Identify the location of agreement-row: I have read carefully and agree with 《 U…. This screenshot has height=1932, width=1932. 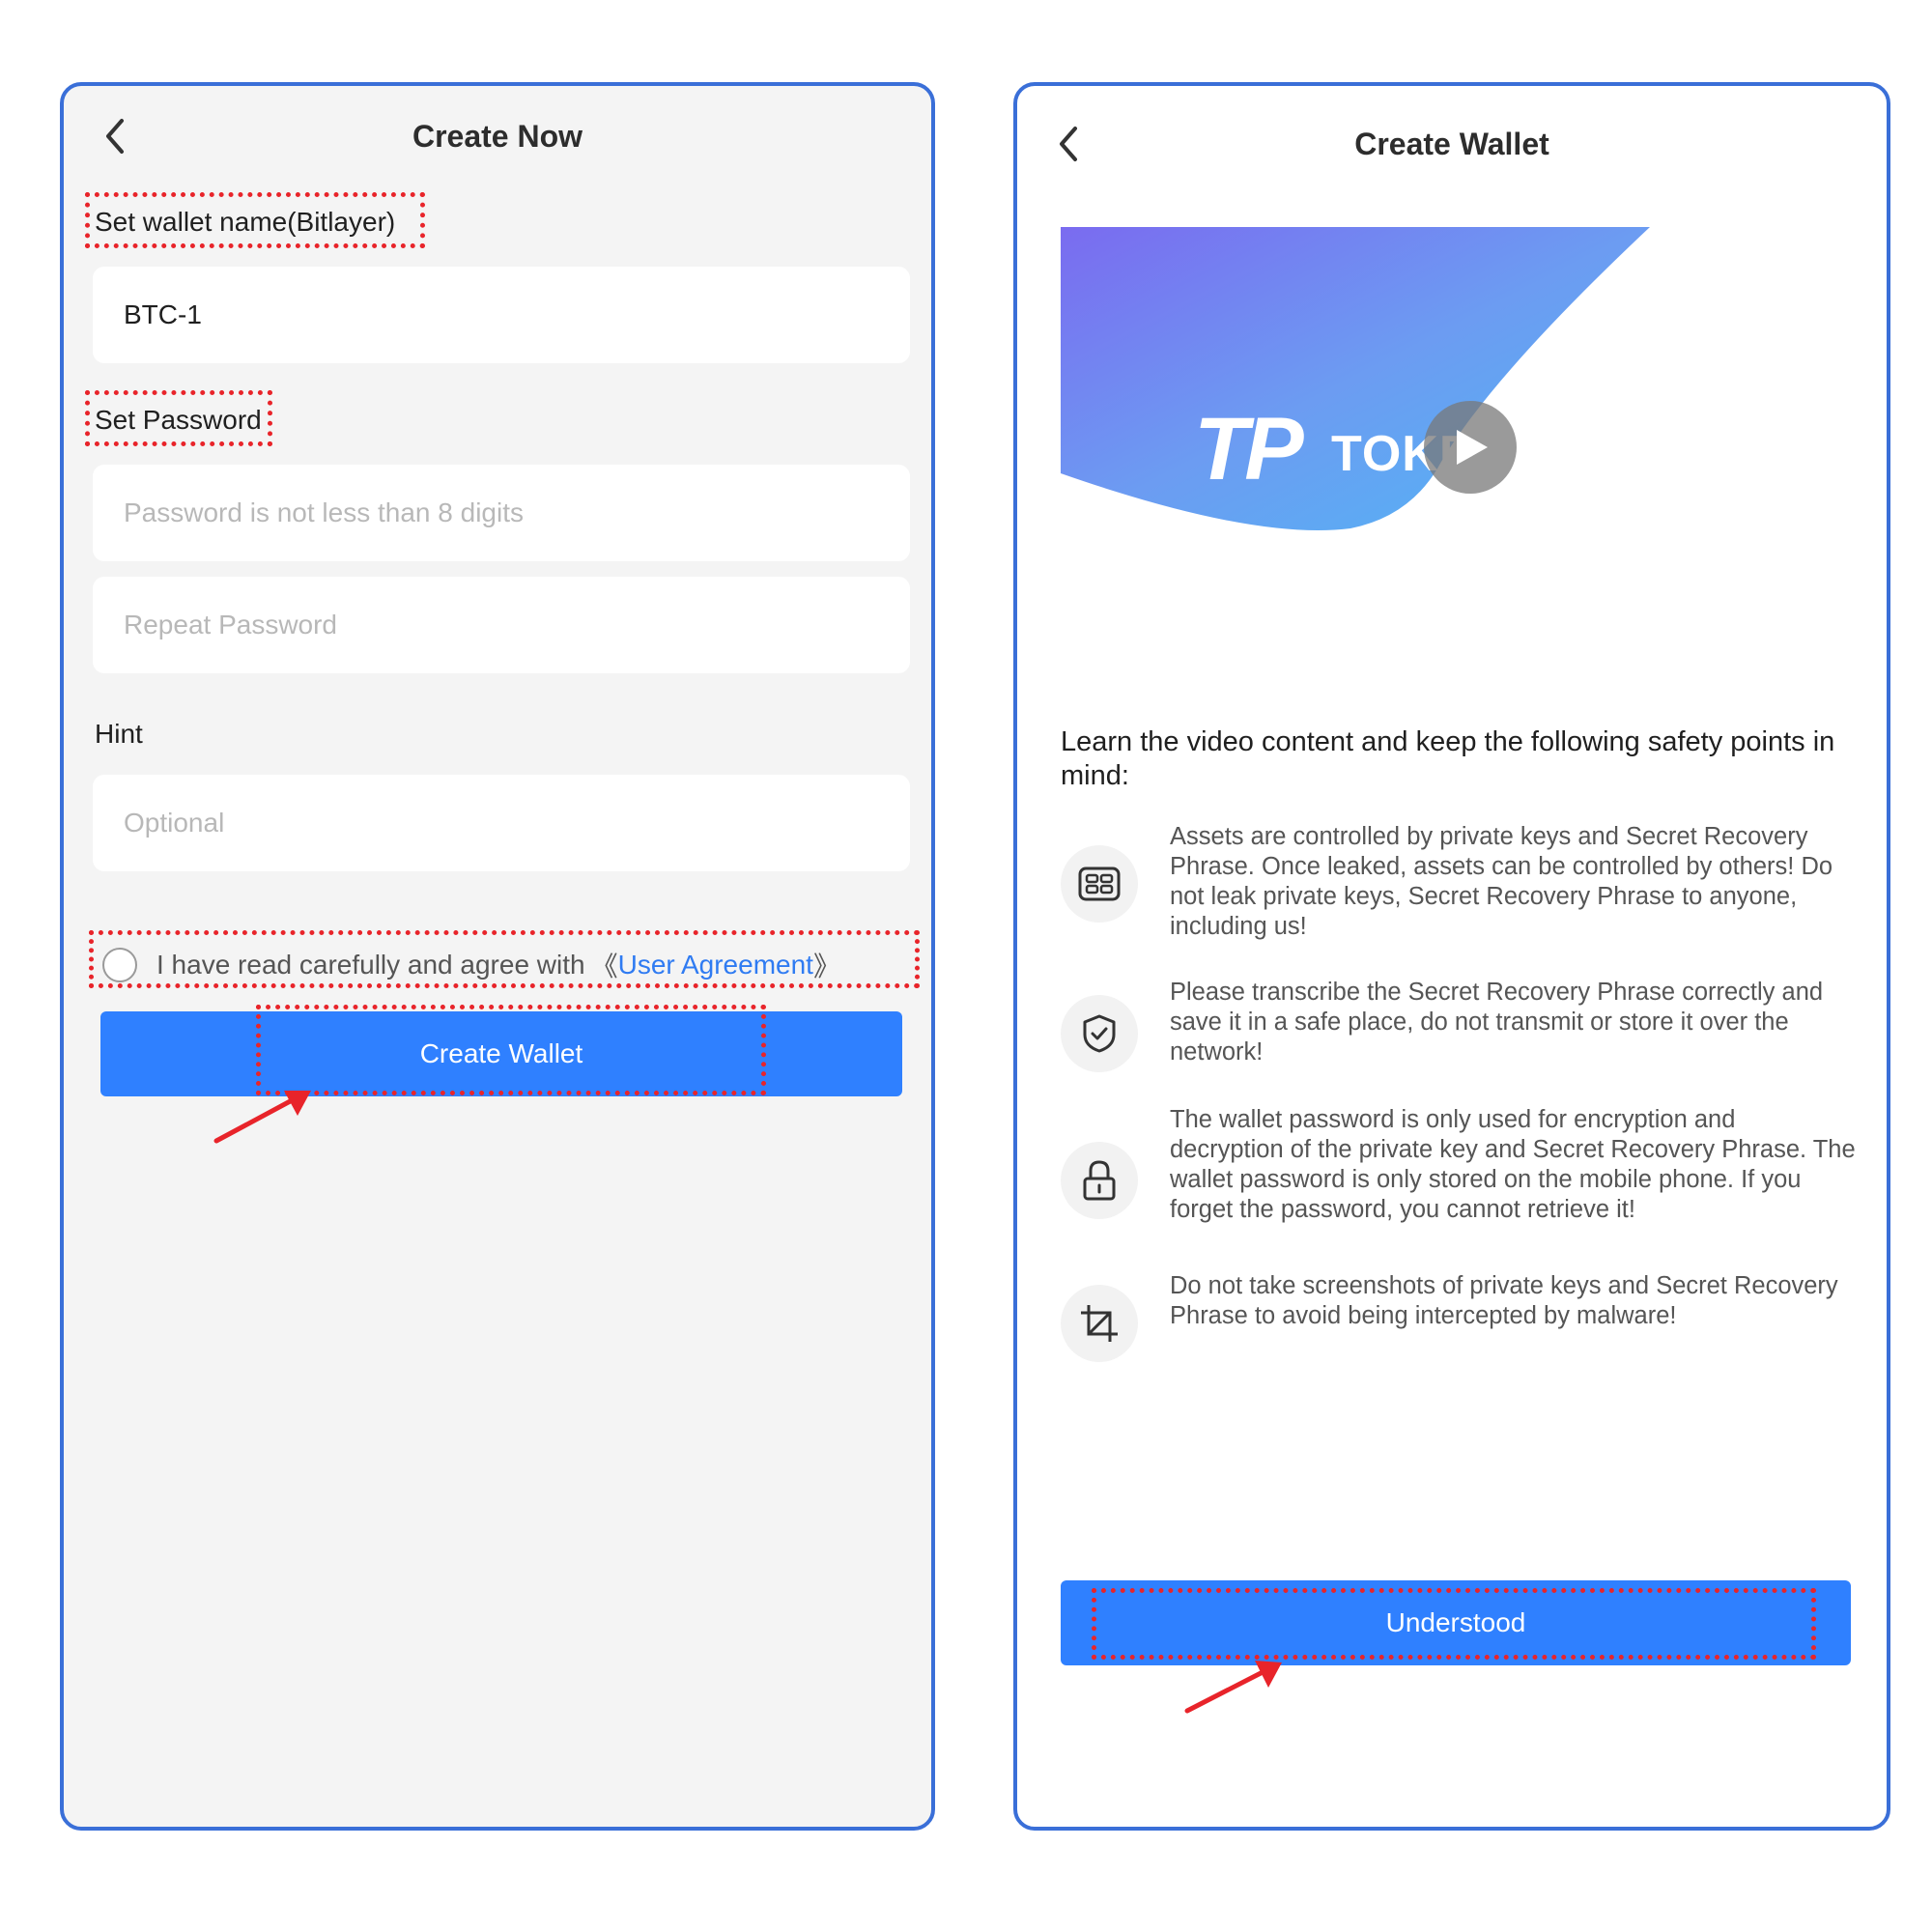
(471, 965).